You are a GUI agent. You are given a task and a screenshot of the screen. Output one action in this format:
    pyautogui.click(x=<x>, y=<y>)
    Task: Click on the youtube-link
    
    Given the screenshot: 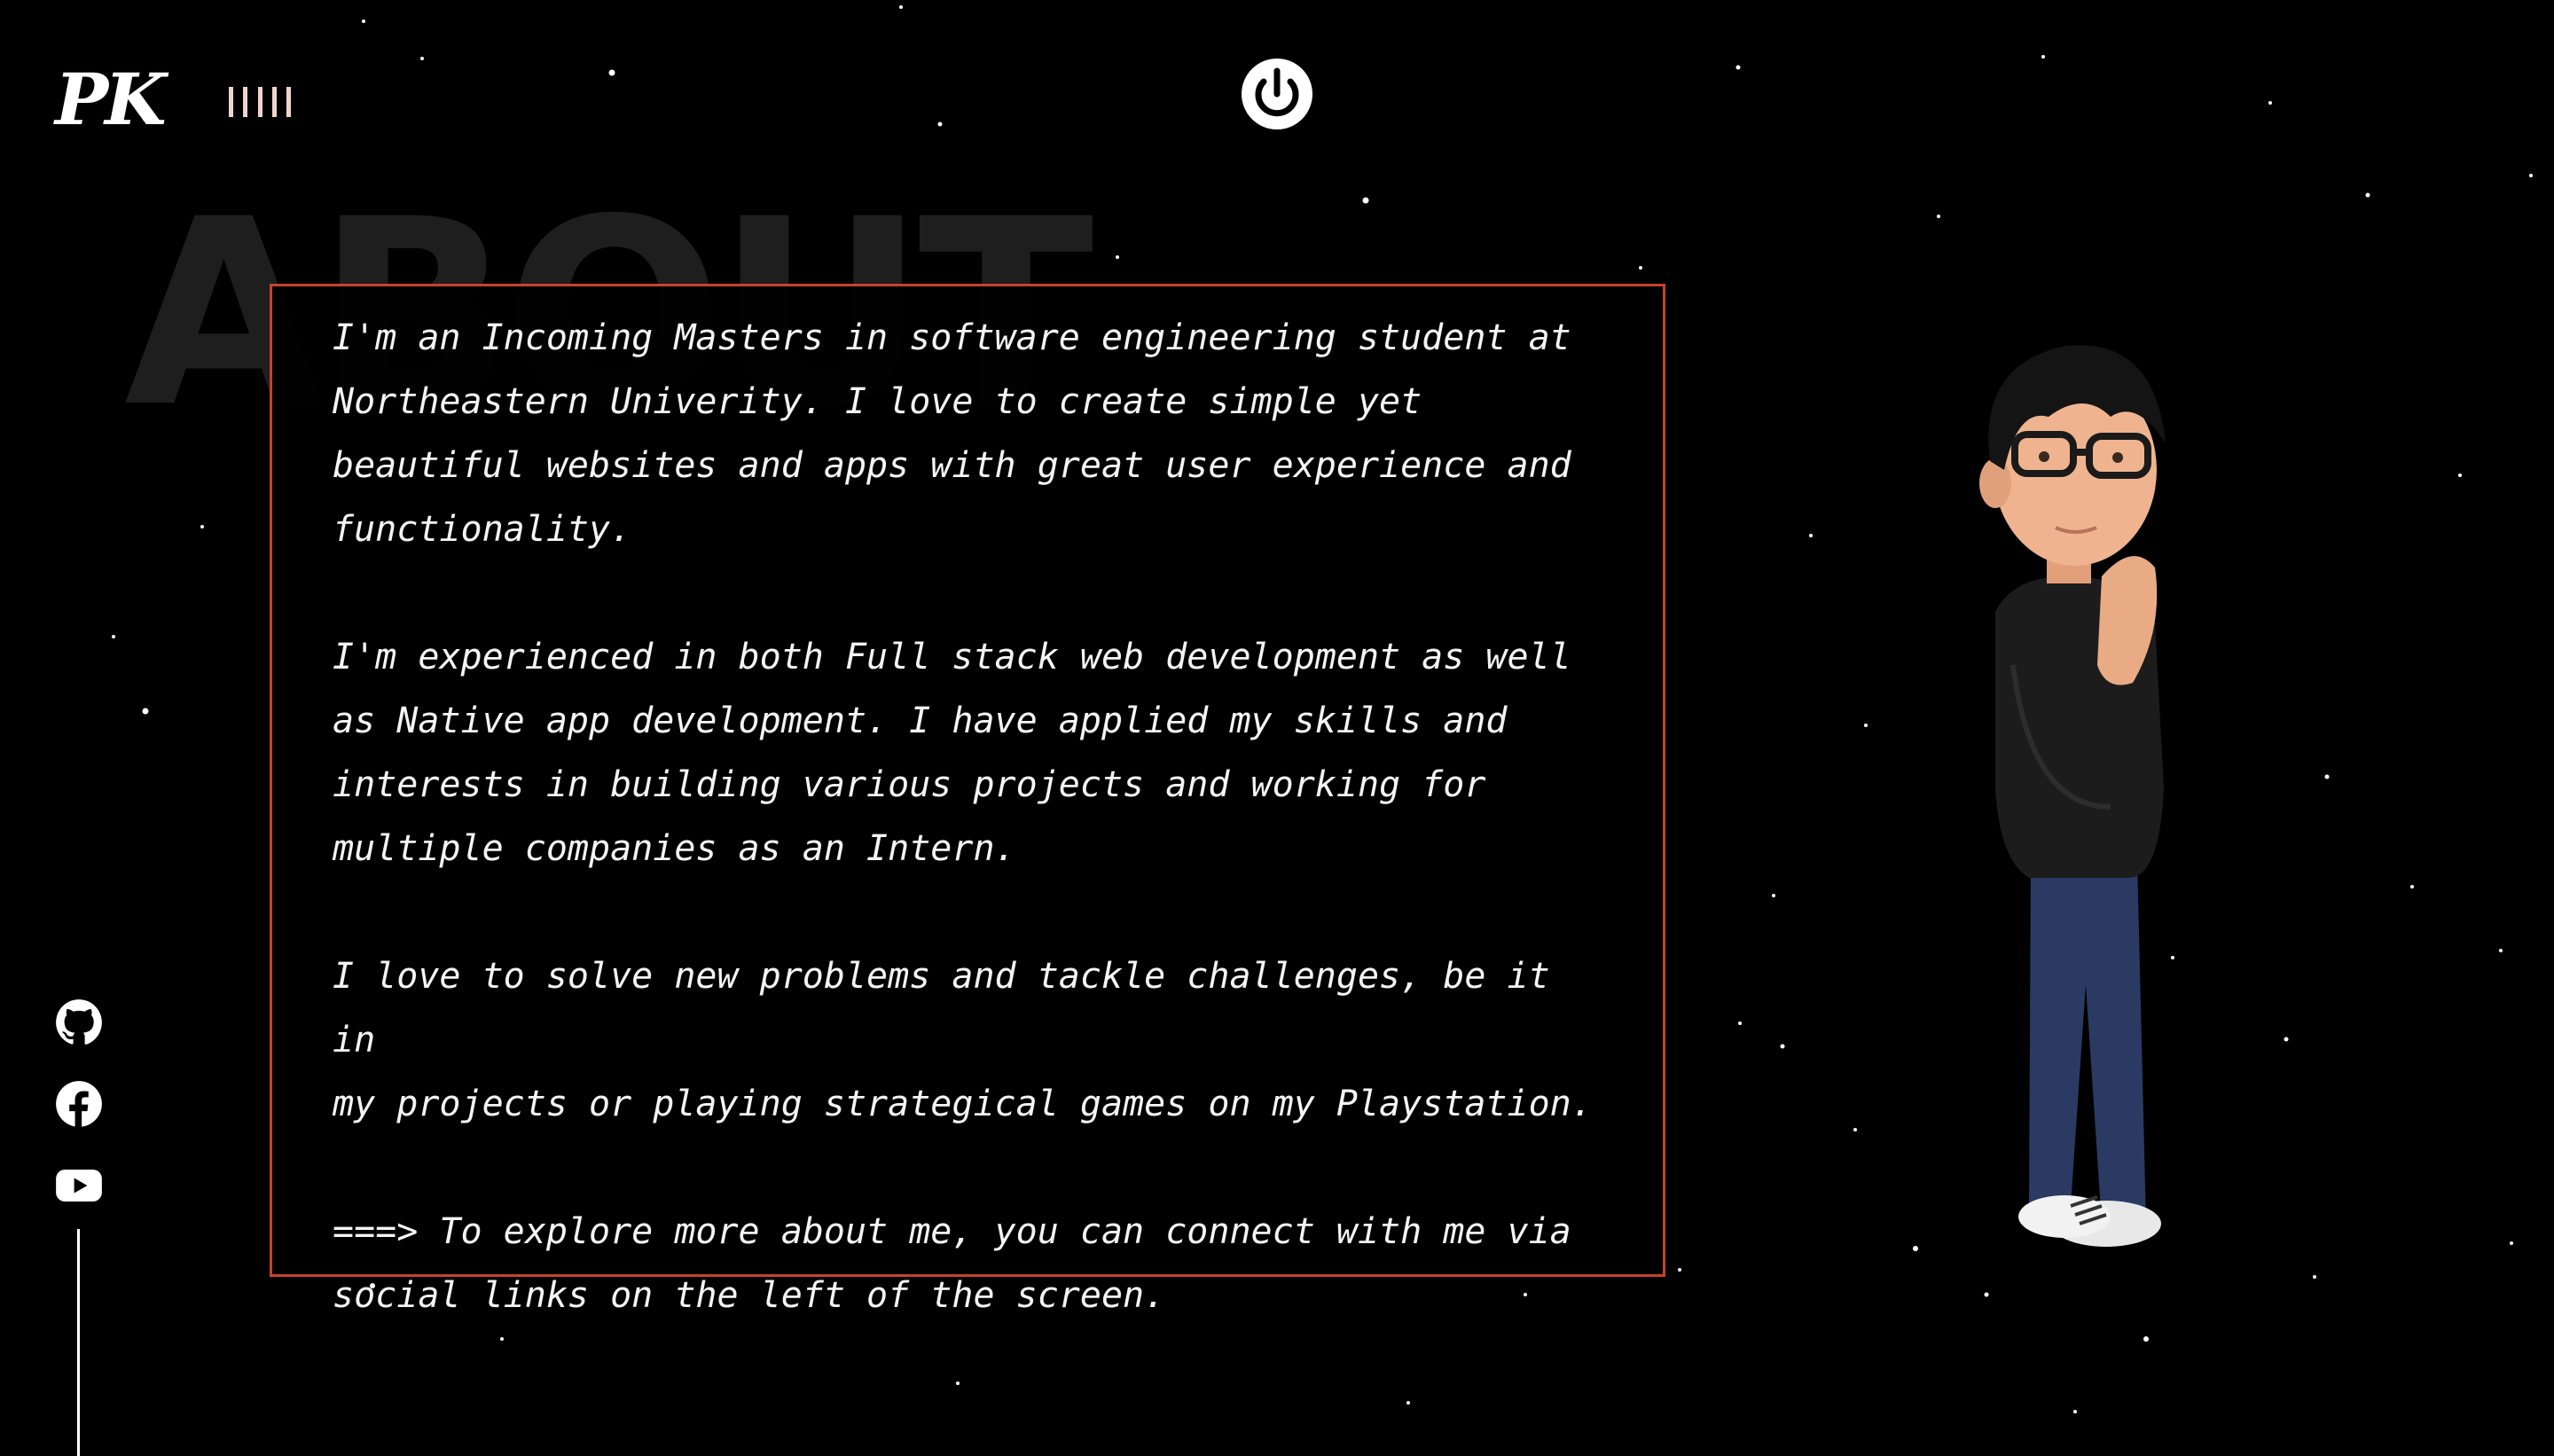 What is the action you would take?
    pyautogui.click(x=79, y=1185)
    